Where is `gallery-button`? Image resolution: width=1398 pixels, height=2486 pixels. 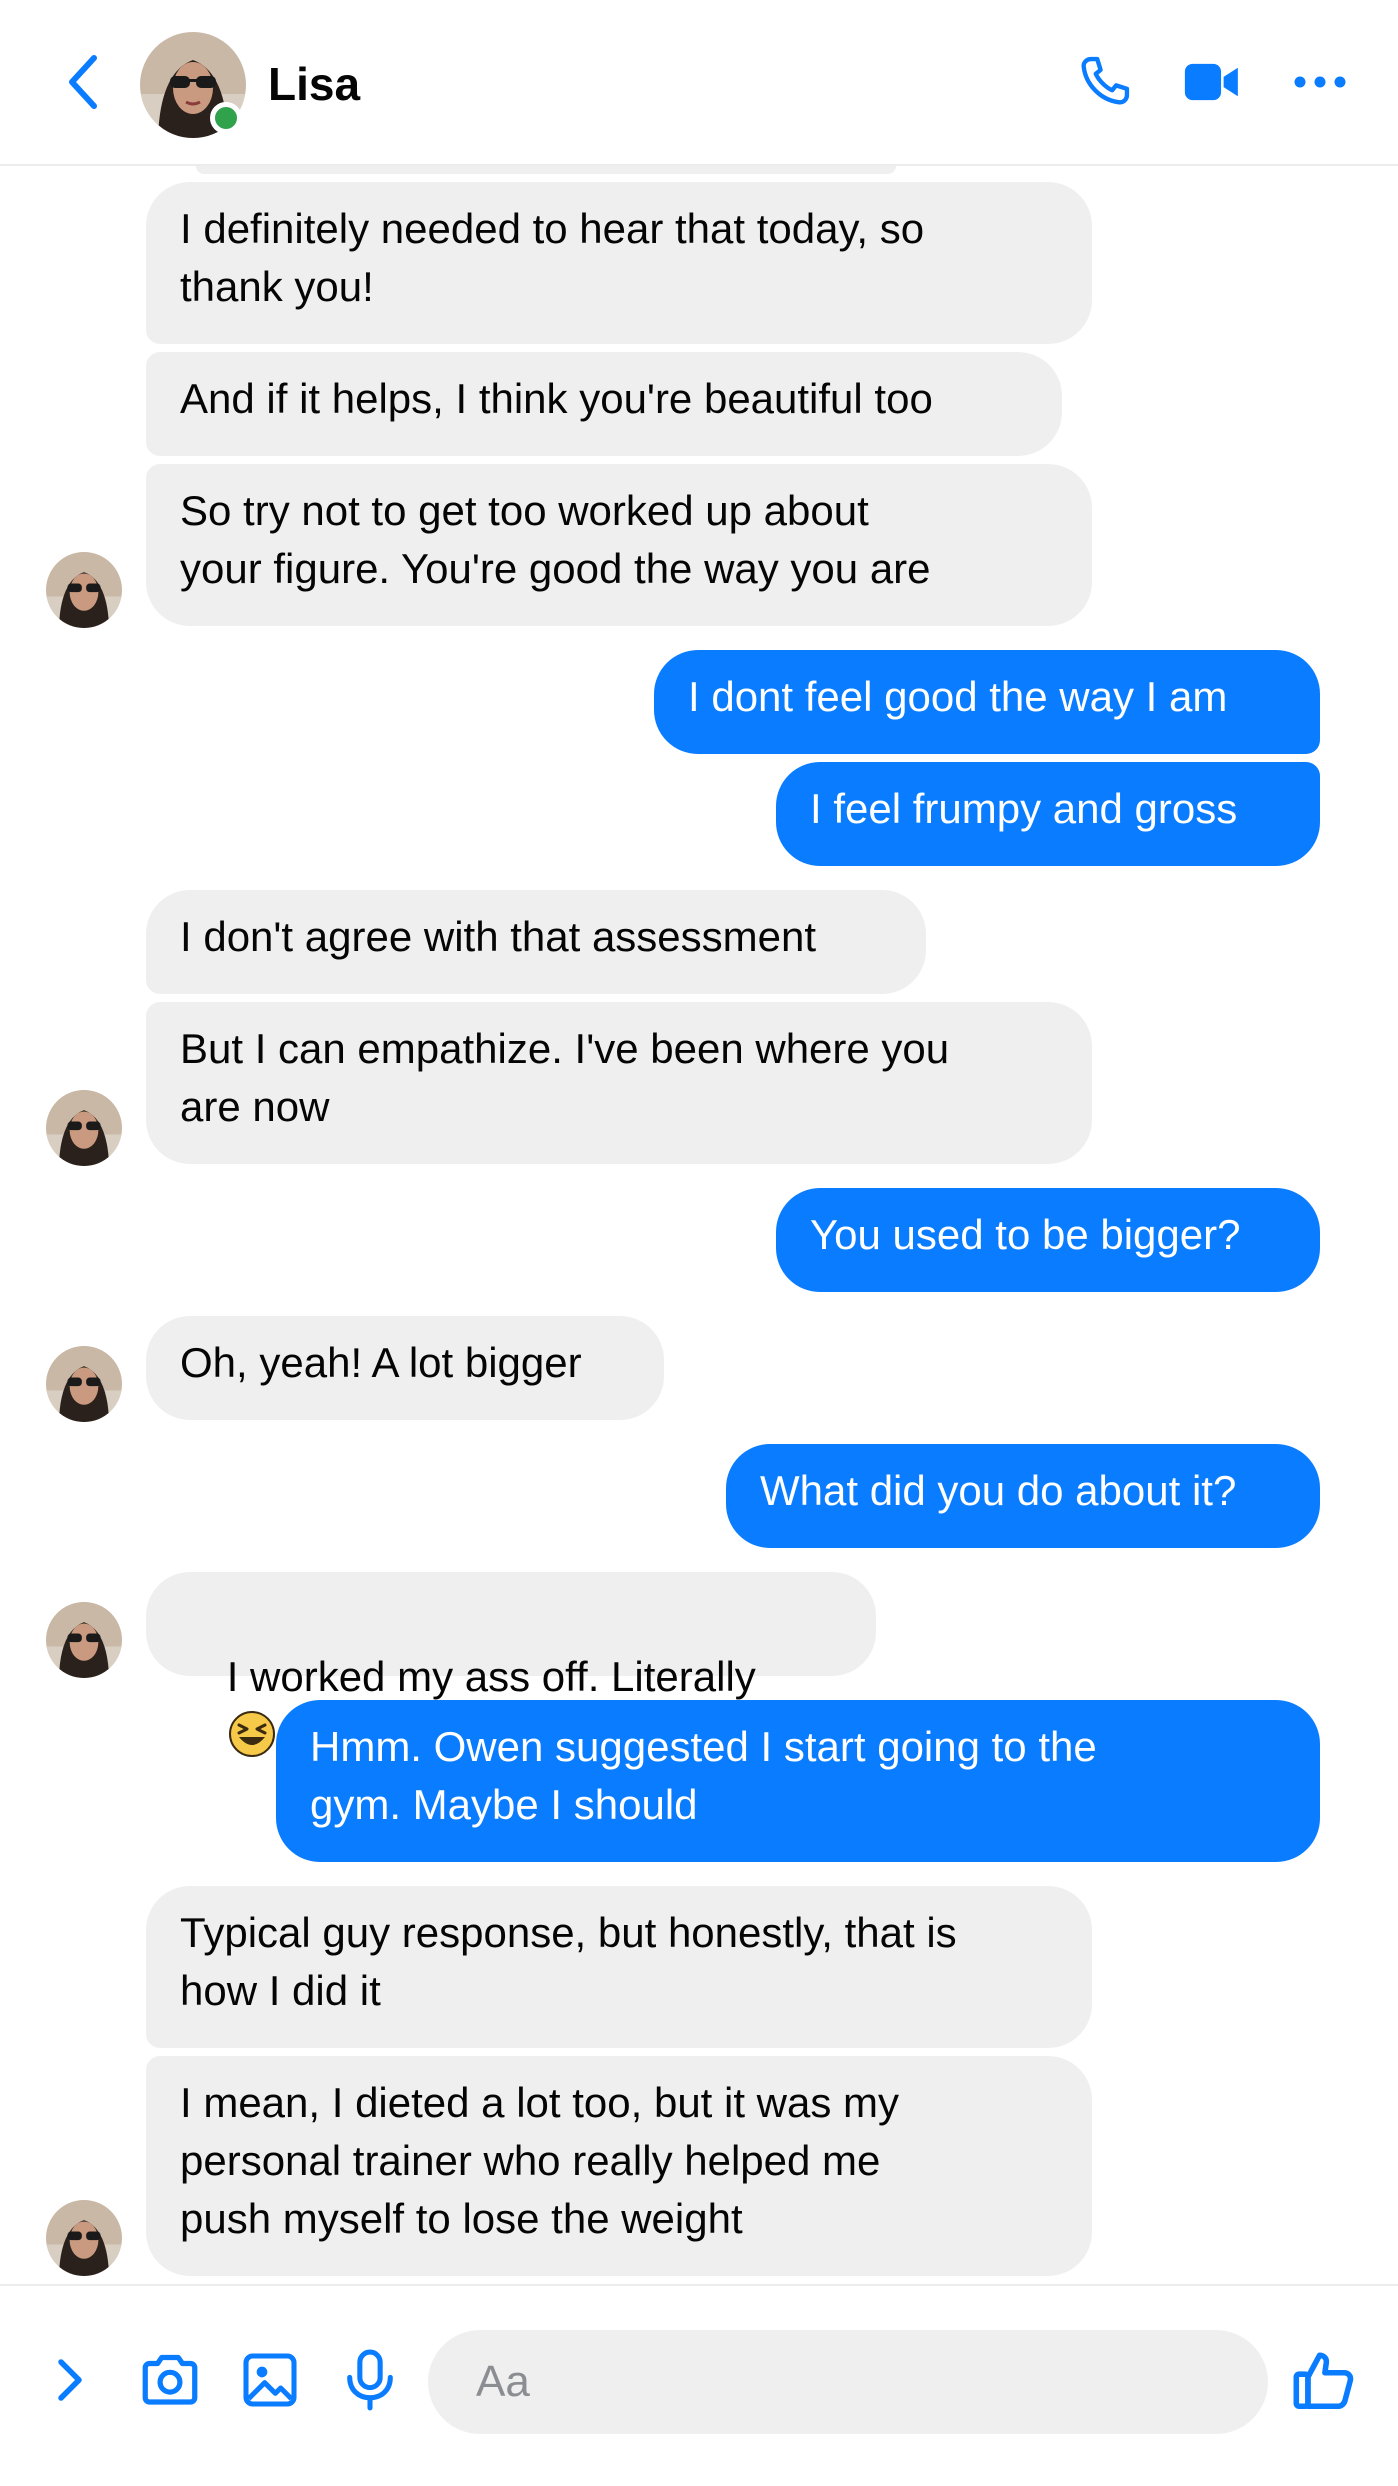
gallery-button is located at coordinates (270, 2380).